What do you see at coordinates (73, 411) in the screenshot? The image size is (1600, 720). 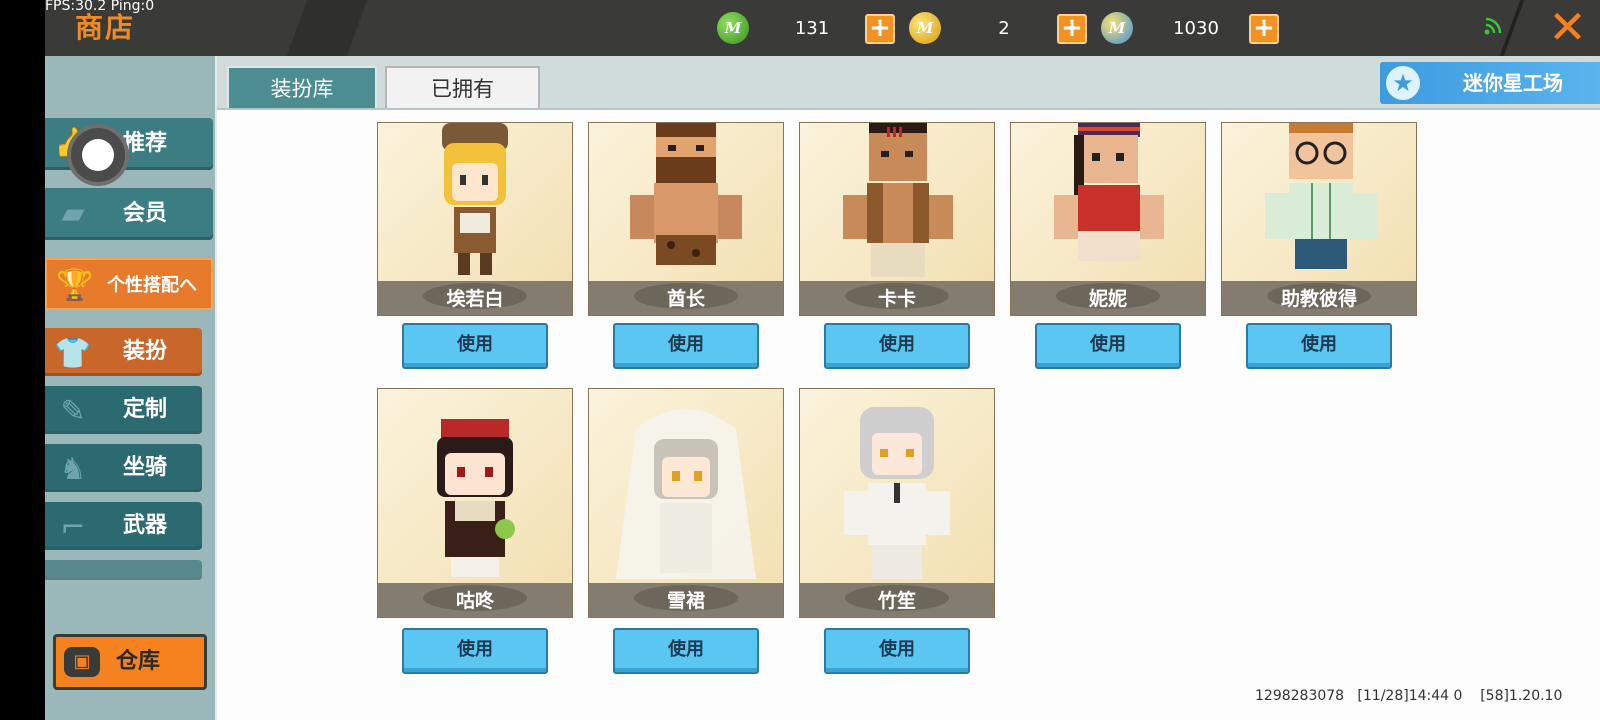 I see `pencil-icon: ✎` at bounding box center [73, 411].